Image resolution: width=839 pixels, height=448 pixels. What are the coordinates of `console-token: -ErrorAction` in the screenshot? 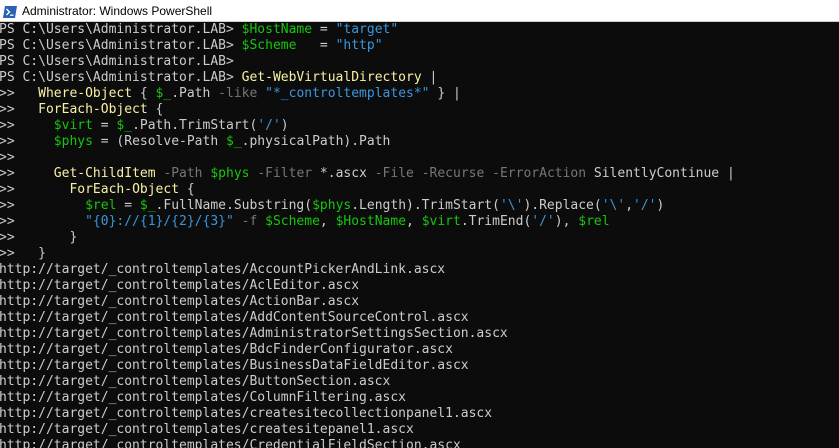 It's located at (539, 173).